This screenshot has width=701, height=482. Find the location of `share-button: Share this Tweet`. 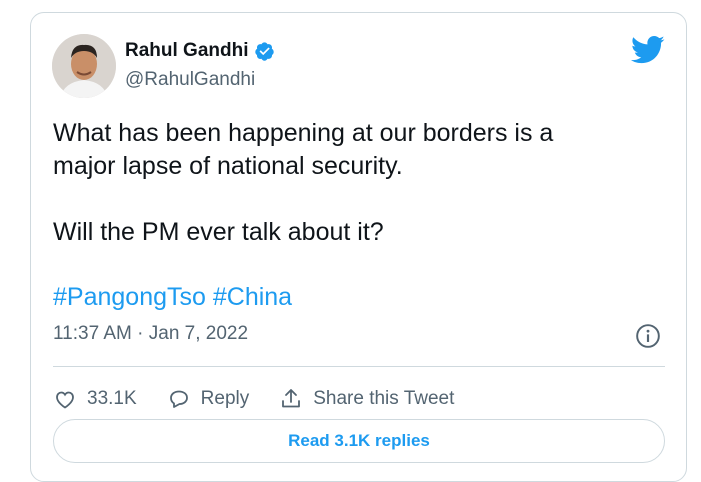

share-button: Share this Tweet is located at coordinates (366, 399).